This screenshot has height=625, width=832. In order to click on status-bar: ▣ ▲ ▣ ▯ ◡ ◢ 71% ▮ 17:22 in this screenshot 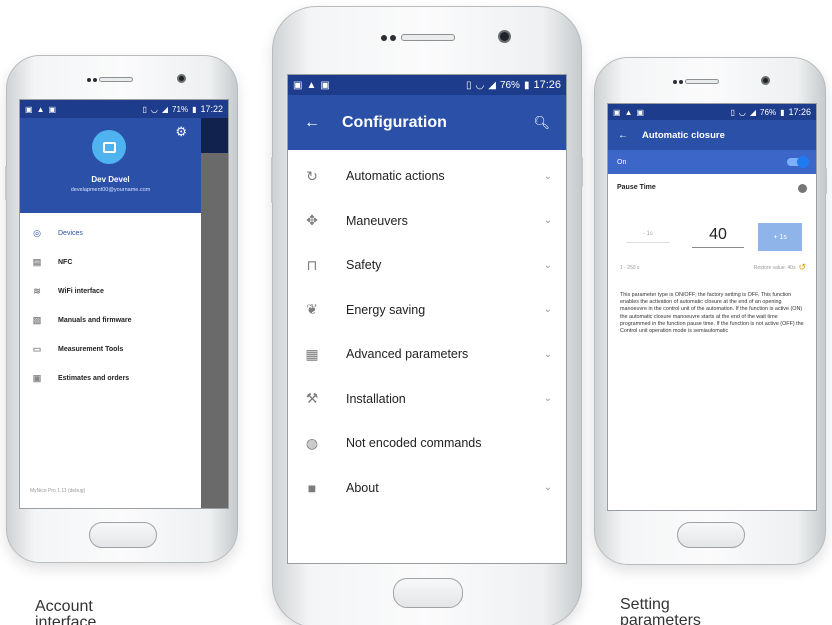, I will do `click(124, 109)`.